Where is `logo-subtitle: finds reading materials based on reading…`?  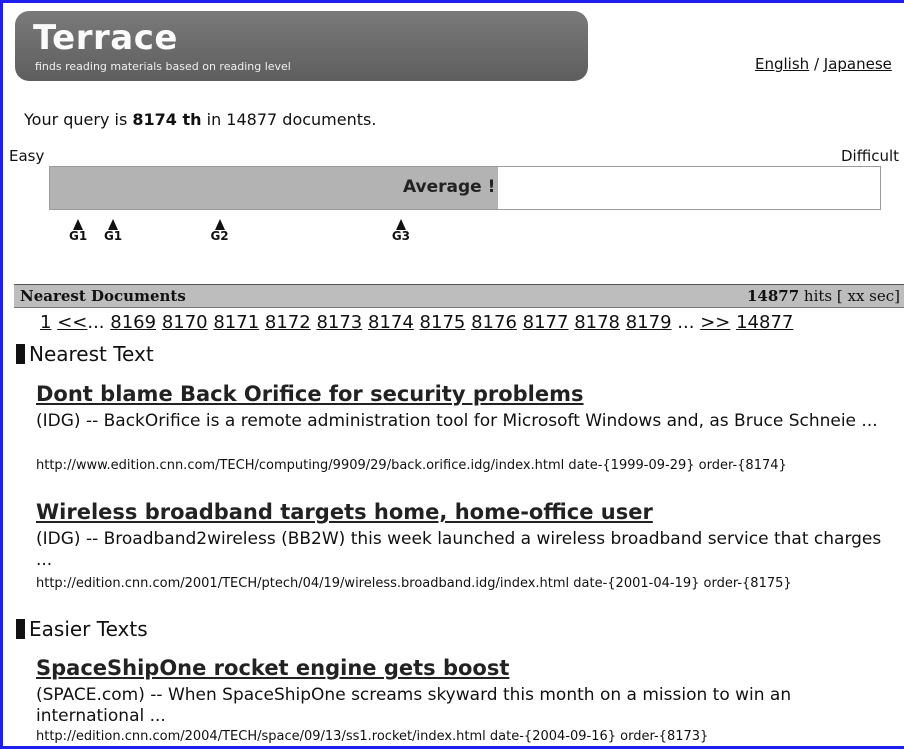 logo-subtitle: finds reading materials based on reading… is located at coordinates (163, 66).